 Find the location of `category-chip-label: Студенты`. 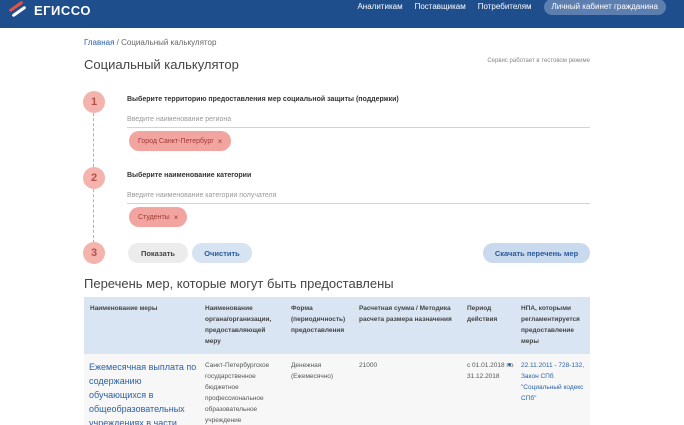

category-chip-label: Студенты is located at coordinates (154, 217).